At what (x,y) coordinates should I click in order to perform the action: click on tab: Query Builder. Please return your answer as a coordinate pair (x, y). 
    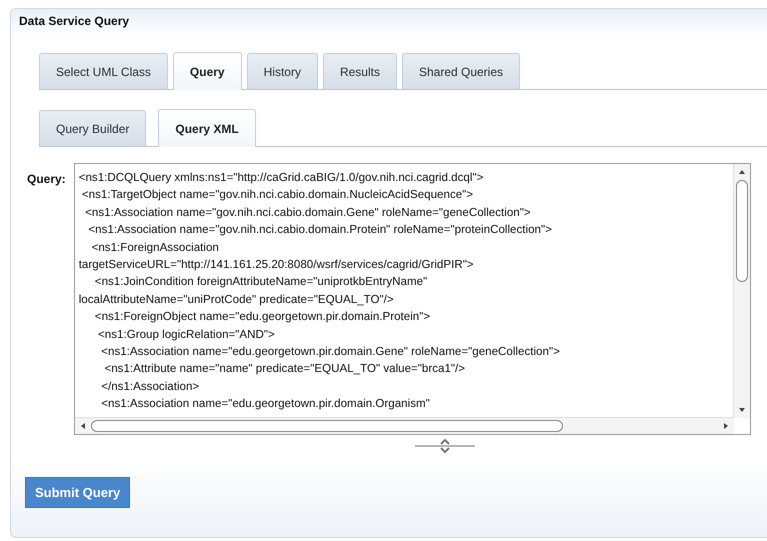
    Looking at the image, I should click on (92, 128).